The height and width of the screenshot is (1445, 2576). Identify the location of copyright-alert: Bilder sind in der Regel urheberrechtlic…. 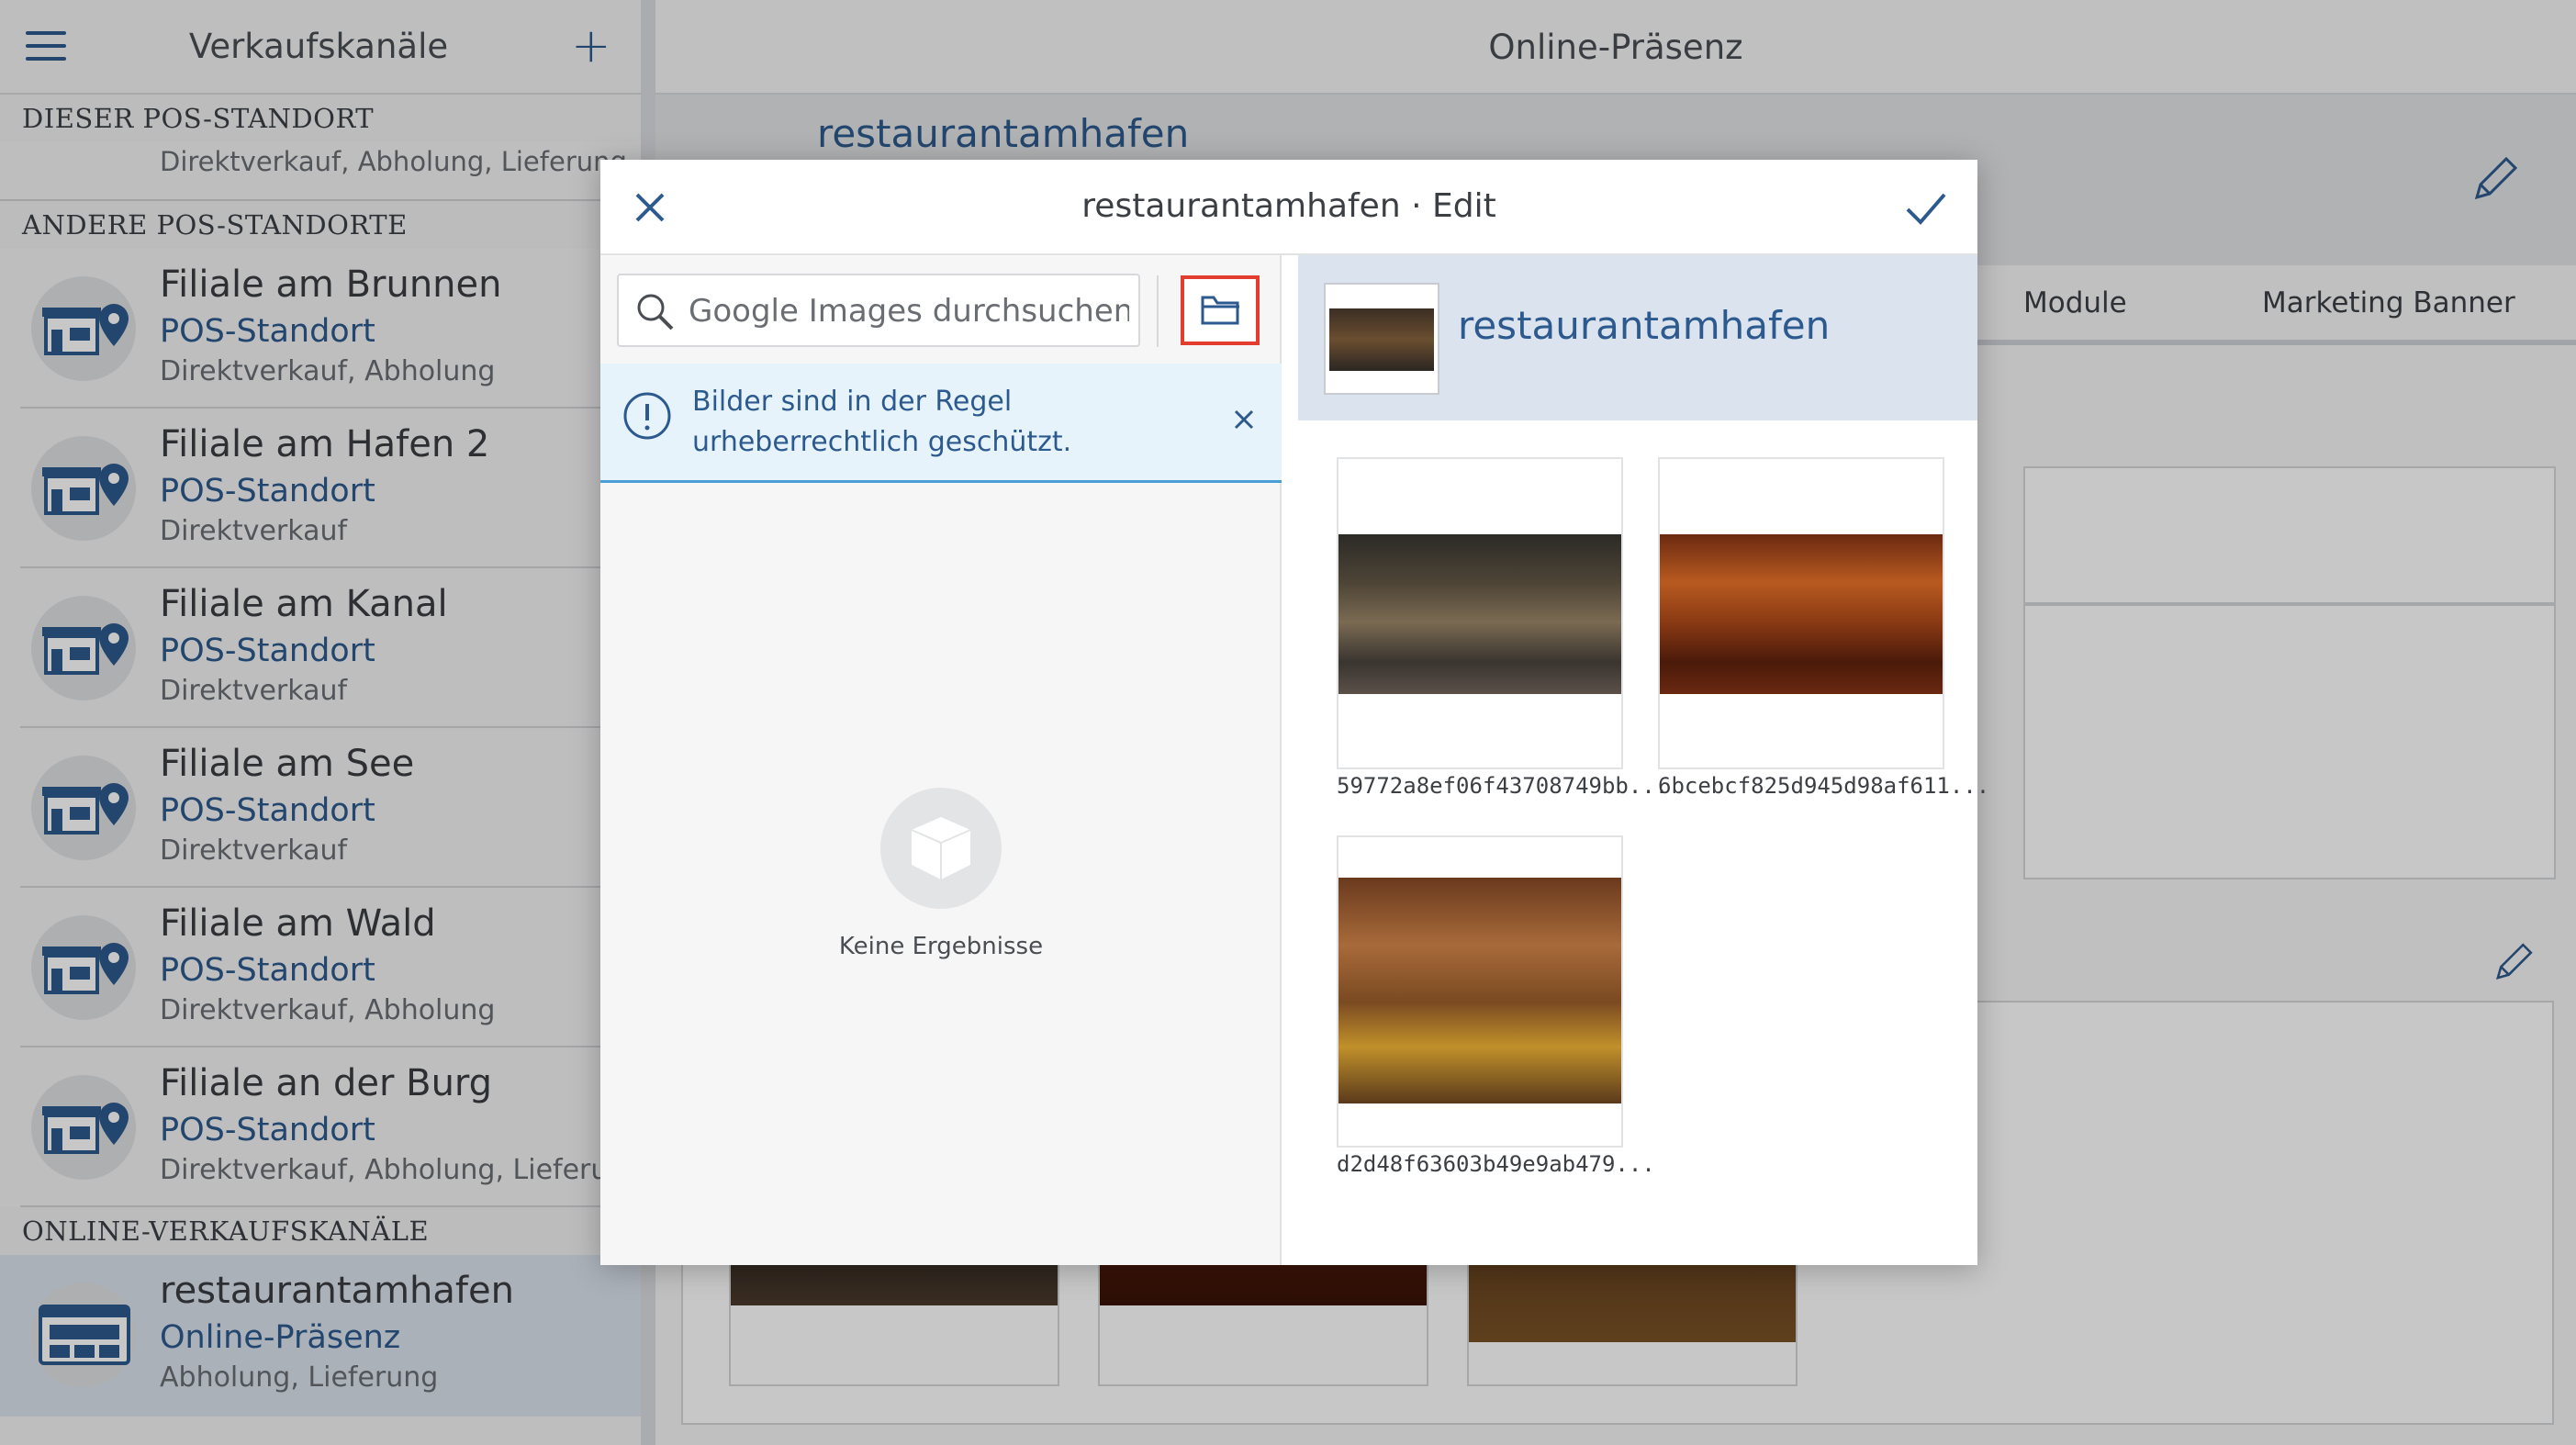
(941, 423).